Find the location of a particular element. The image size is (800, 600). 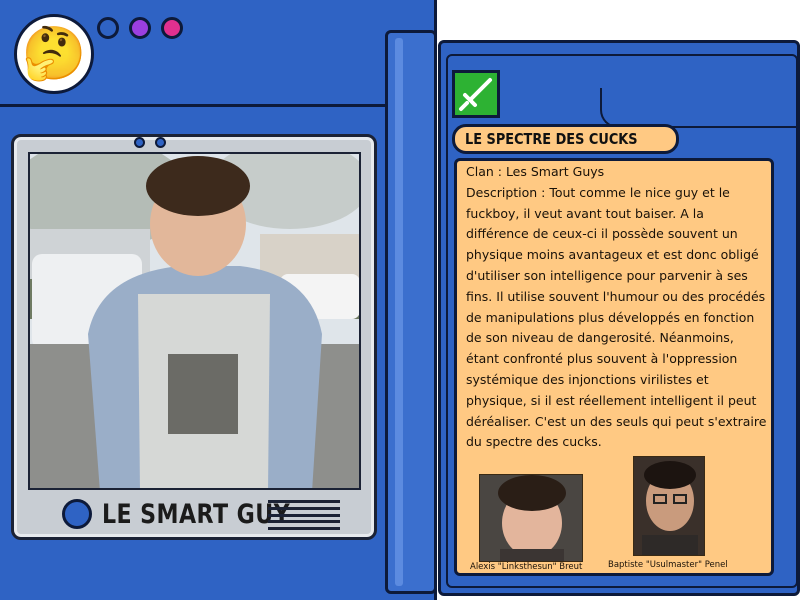

indicator-light-pink is located at coordinates (172, 28).